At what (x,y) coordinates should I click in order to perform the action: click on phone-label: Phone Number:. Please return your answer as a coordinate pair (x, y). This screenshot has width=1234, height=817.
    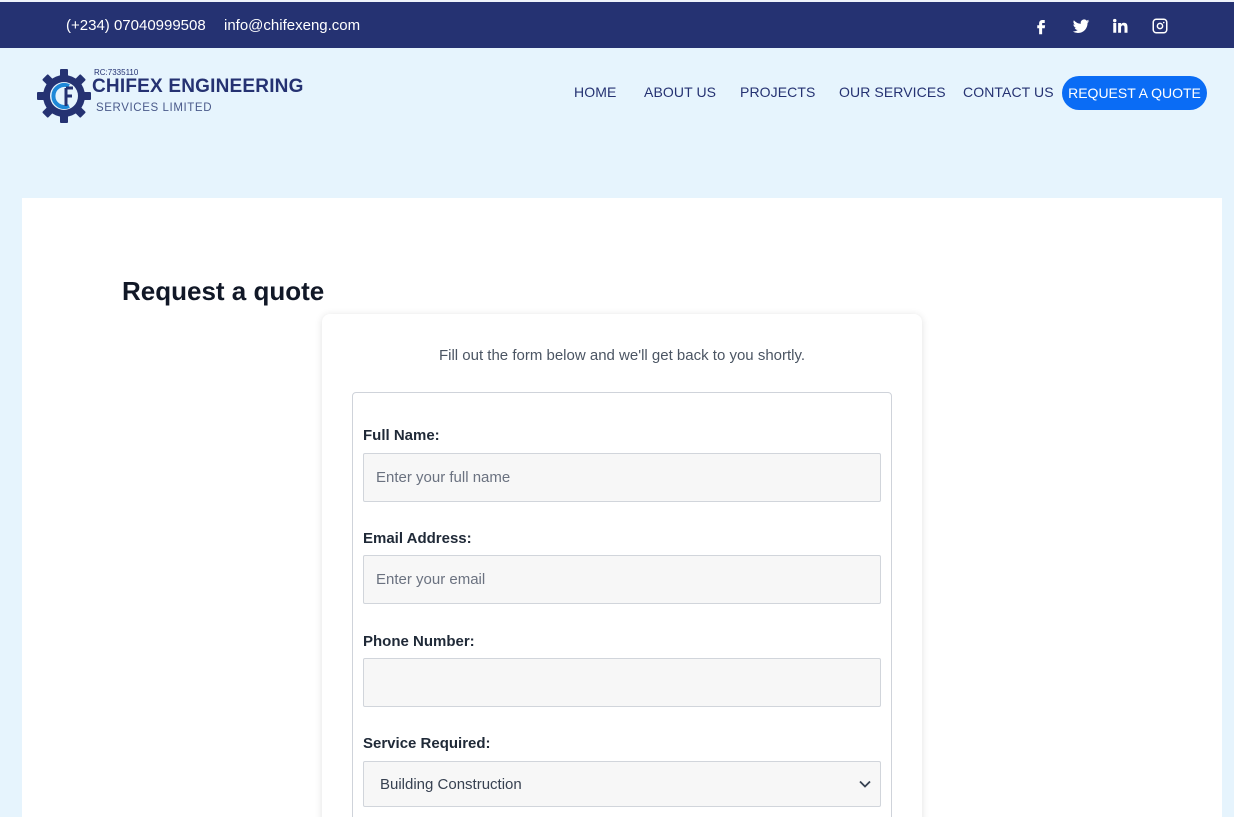
    Looking at the image, I should click on (419, 641).